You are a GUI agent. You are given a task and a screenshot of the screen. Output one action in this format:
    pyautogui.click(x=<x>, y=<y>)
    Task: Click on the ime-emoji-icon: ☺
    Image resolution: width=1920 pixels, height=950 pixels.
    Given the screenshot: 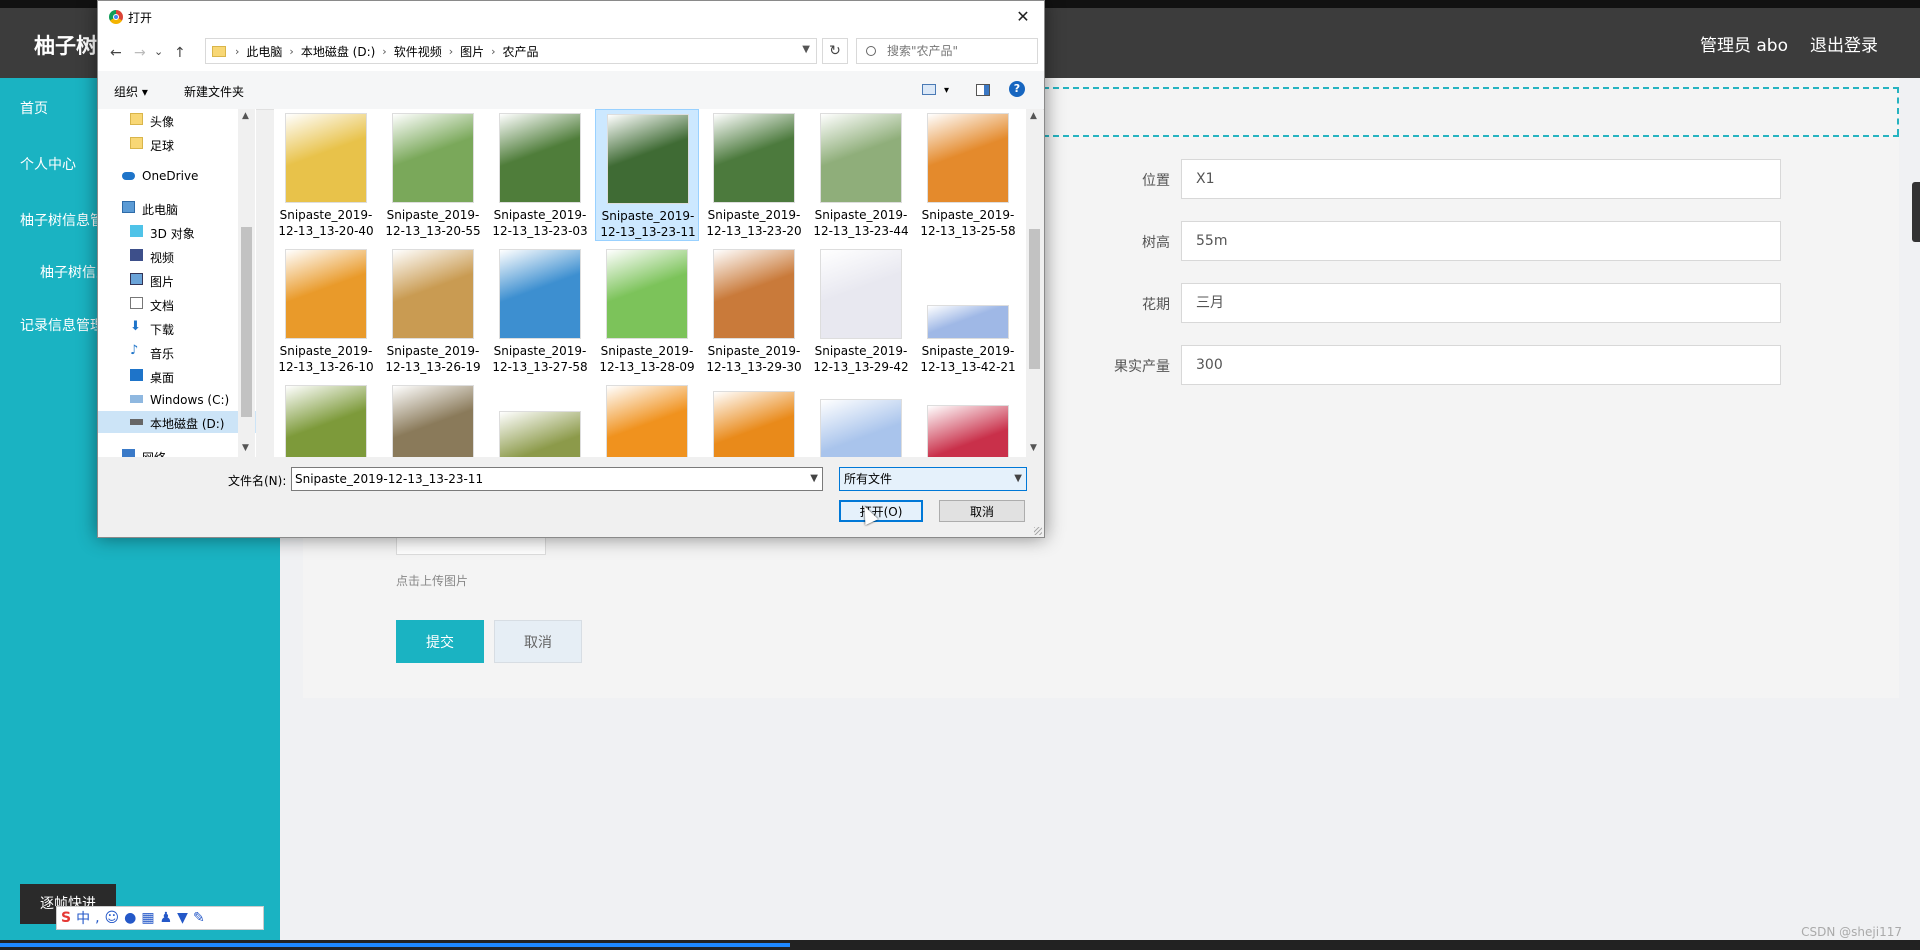 What is the action you would take?
    pyautogui.click(x=112, y=918)
    